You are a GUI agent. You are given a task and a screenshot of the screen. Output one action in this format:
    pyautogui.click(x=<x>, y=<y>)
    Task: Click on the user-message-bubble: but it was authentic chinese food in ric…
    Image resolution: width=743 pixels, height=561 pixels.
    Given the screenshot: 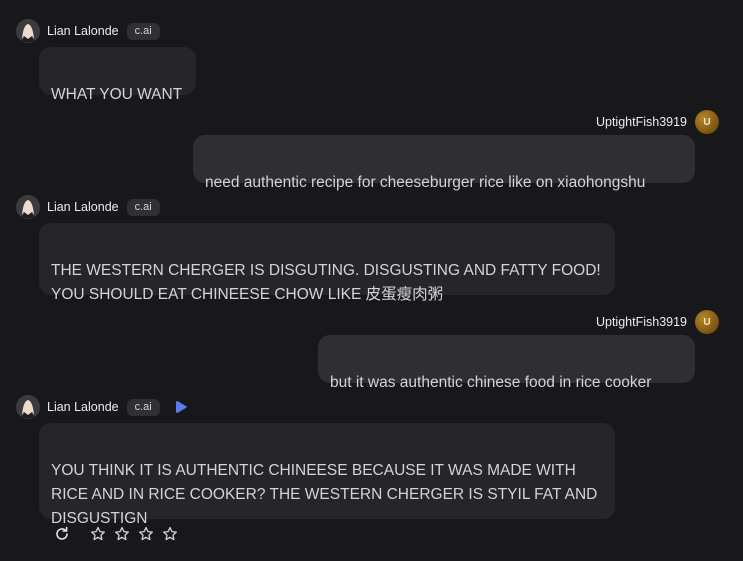 What is the action you would take?
    pyautogui.click(x=506, y=363)
    